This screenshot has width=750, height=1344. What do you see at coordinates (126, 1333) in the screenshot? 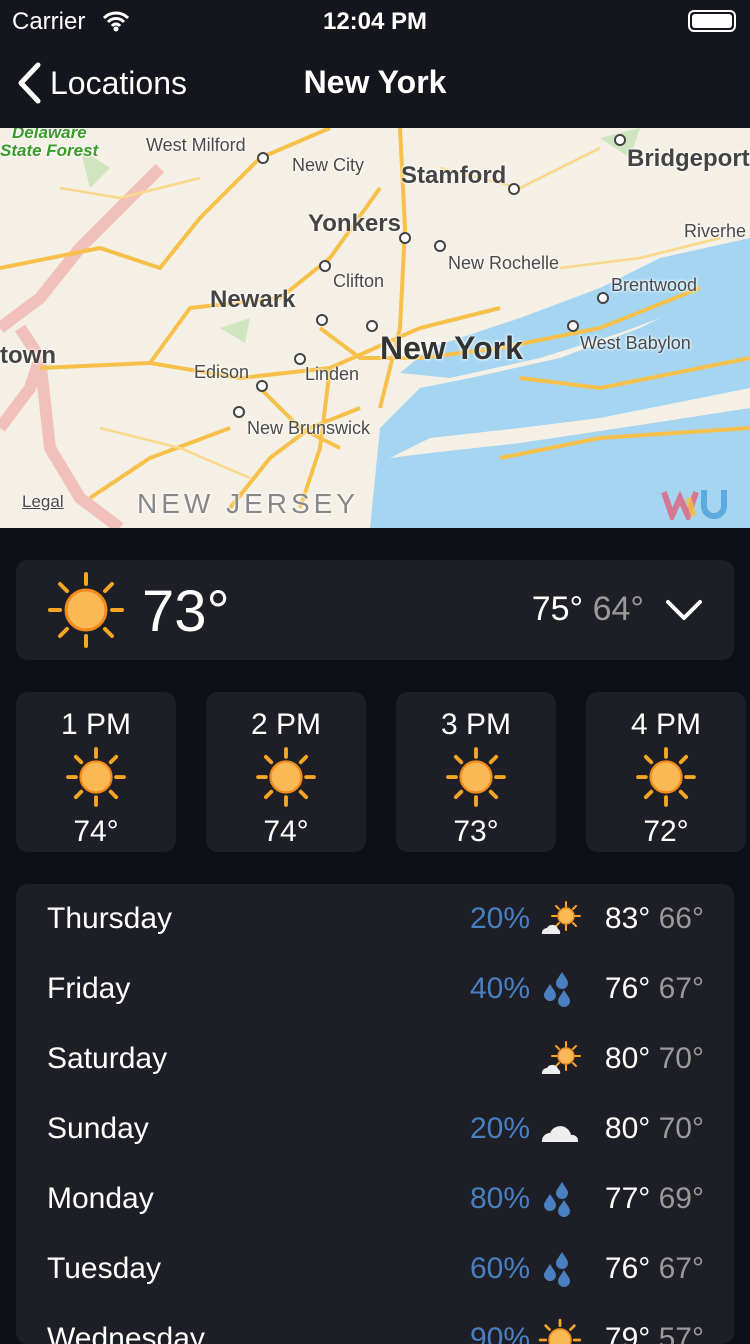
I see `day-name: Wednesday` at bounding box center [126, 1333].